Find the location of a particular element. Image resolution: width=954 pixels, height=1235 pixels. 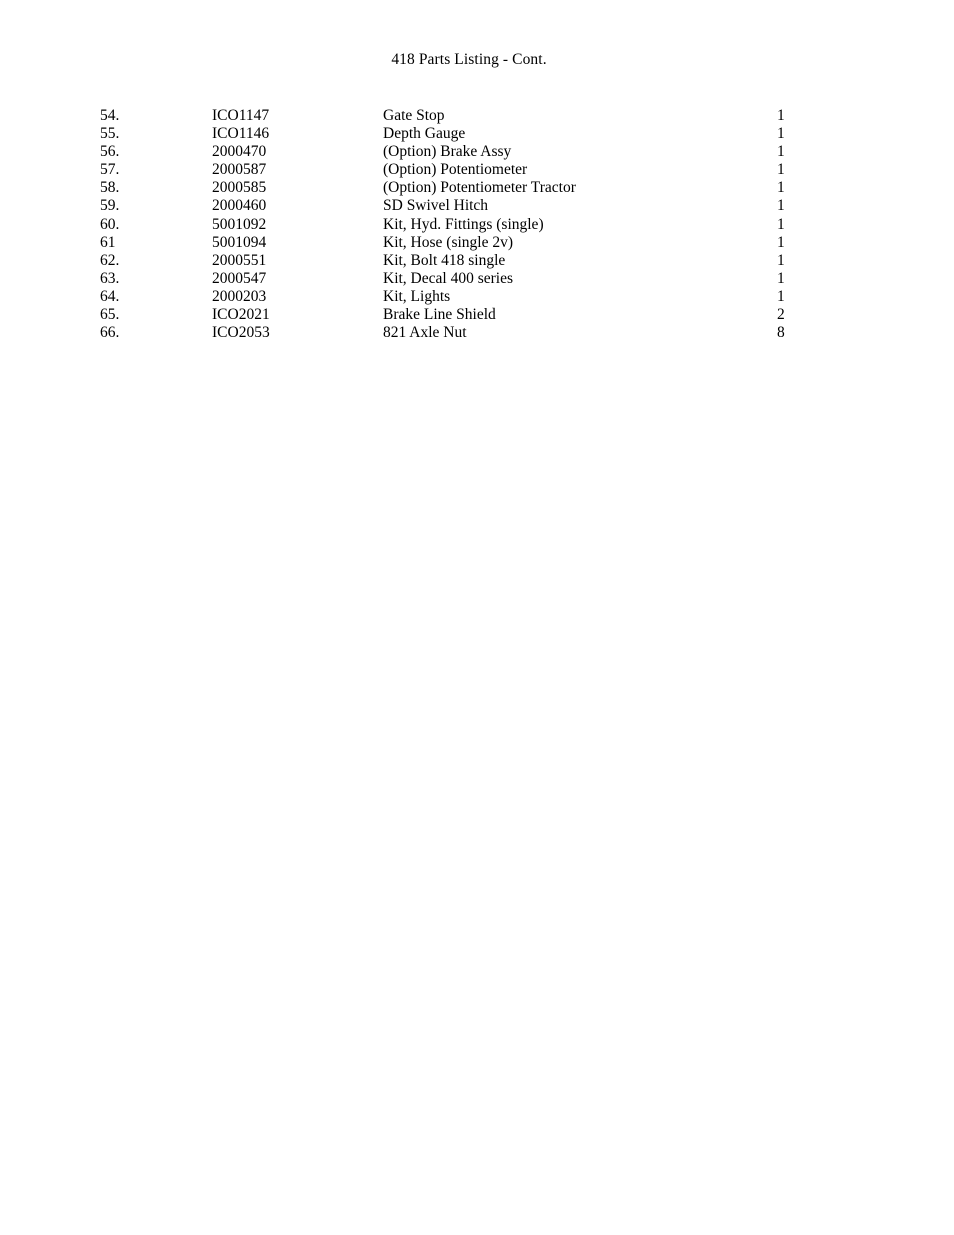

table-row: 54. ICO1147 Gate Stop 1 is located at coordinates (477, 116).